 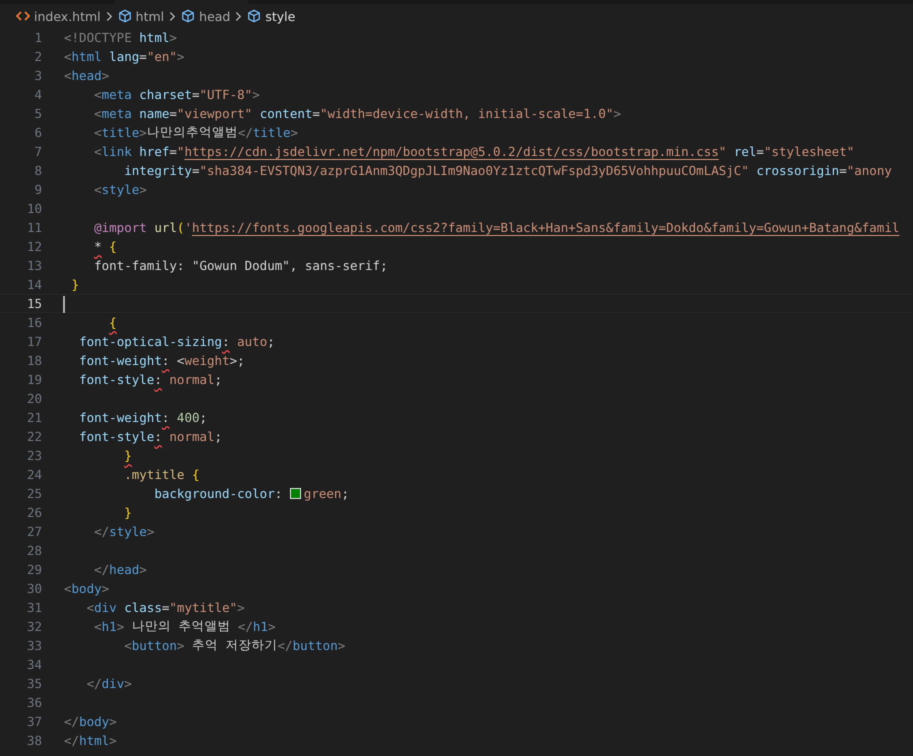 I want to click on line-number: 27, so click(x=34, y=531).